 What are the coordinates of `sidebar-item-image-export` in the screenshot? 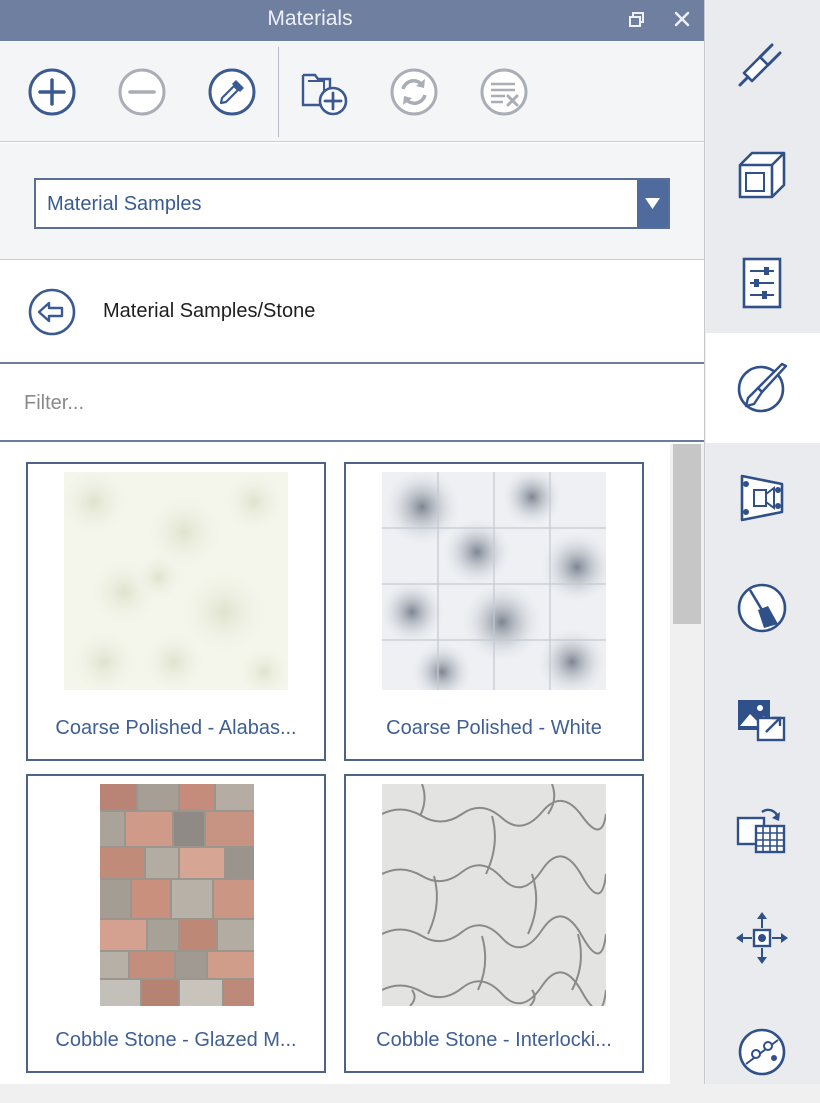 It's located at (763, 718).